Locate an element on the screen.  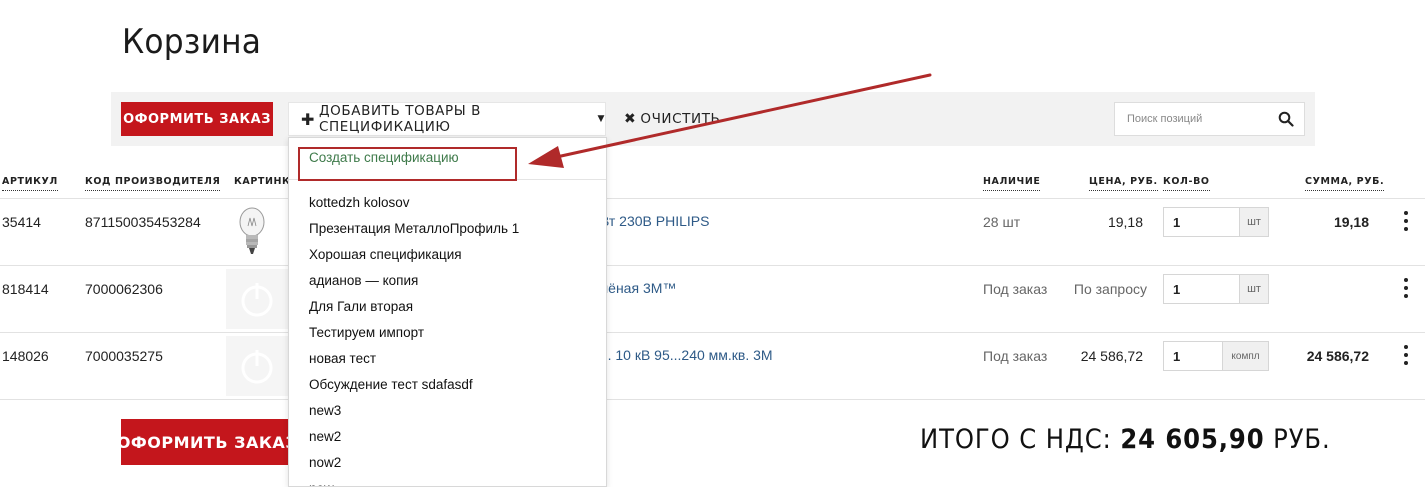
column-header-article: АРТИКУЛ is located at coordinates (30, 183).